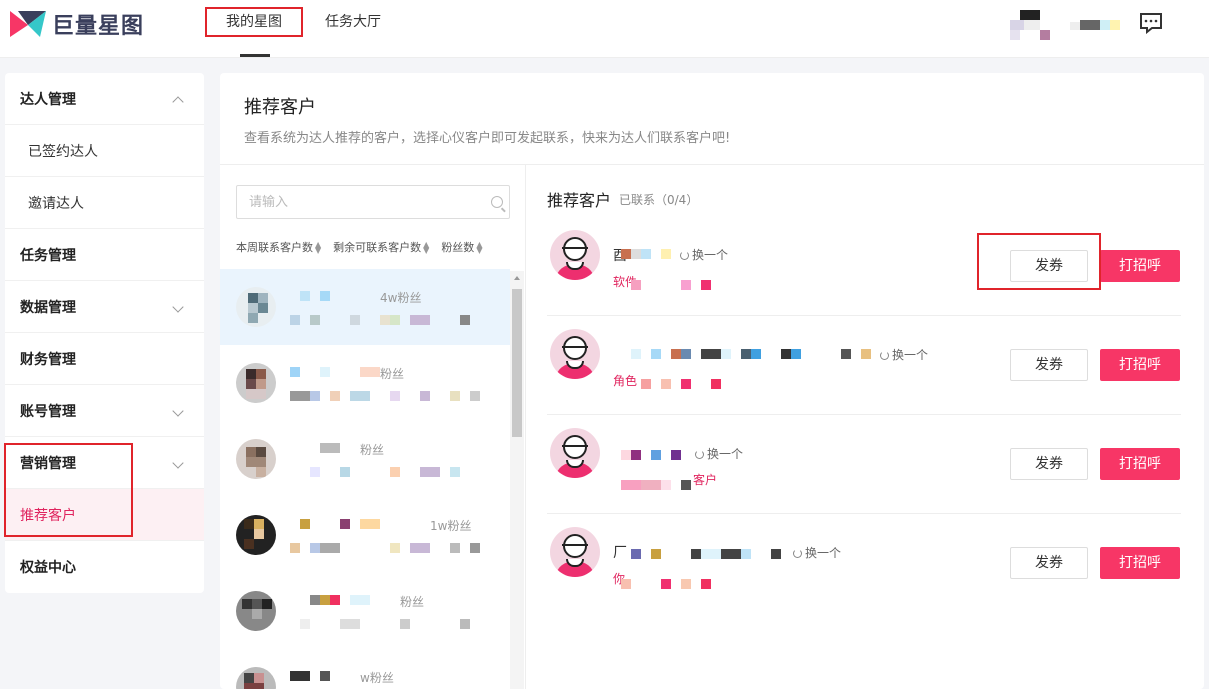  Describe the element at coordinates (451, 526) in the screenshot. I see `fans-count: 1w粉丝` at that location.